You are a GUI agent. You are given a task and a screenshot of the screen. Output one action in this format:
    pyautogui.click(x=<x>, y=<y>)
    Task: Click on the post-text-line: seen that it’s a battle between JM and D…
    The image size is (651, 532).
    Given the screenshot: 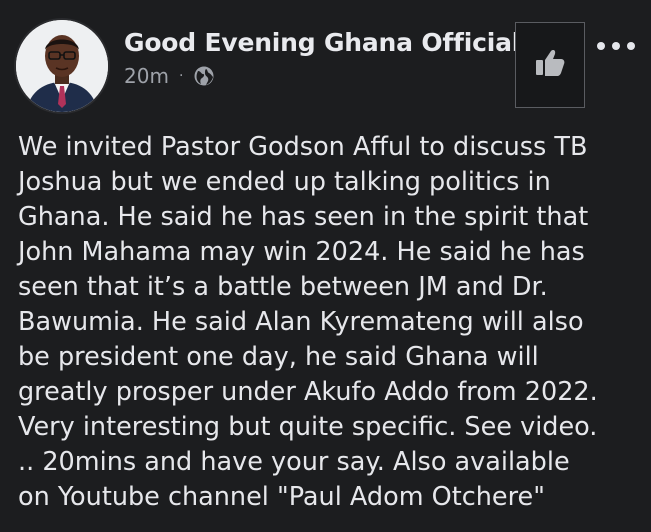 What is the action you would take?
    pyautogui.click(x=283, y=287)
    